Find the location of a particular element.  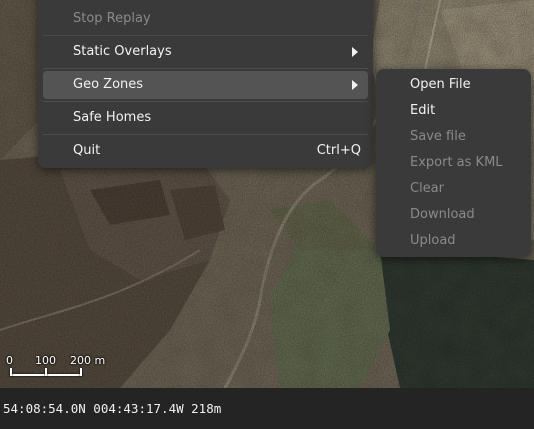

menu-item-label: Open File is located at coordinates (440, 84).